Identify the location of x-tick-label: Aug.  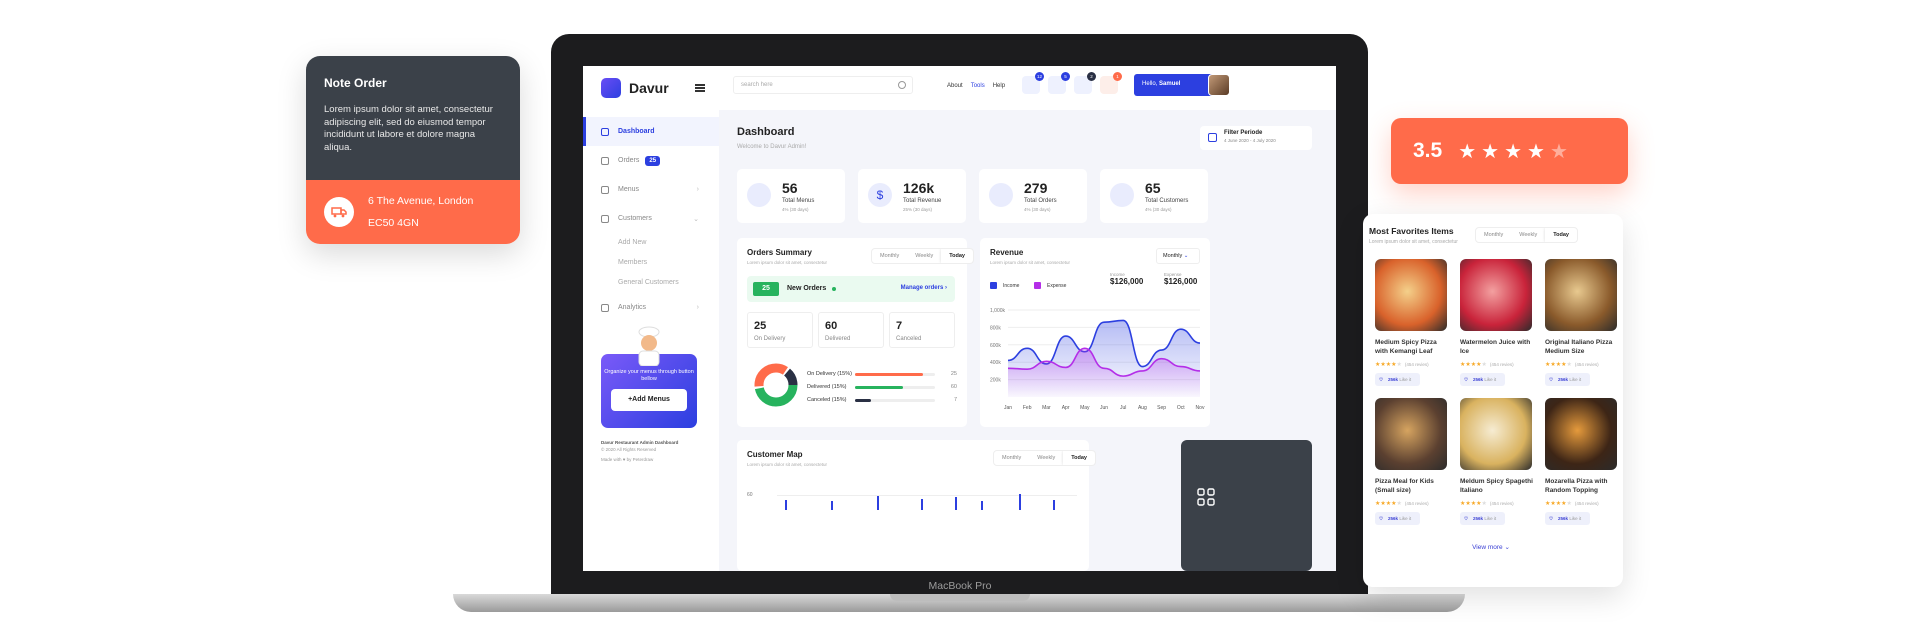
(1142, 408).